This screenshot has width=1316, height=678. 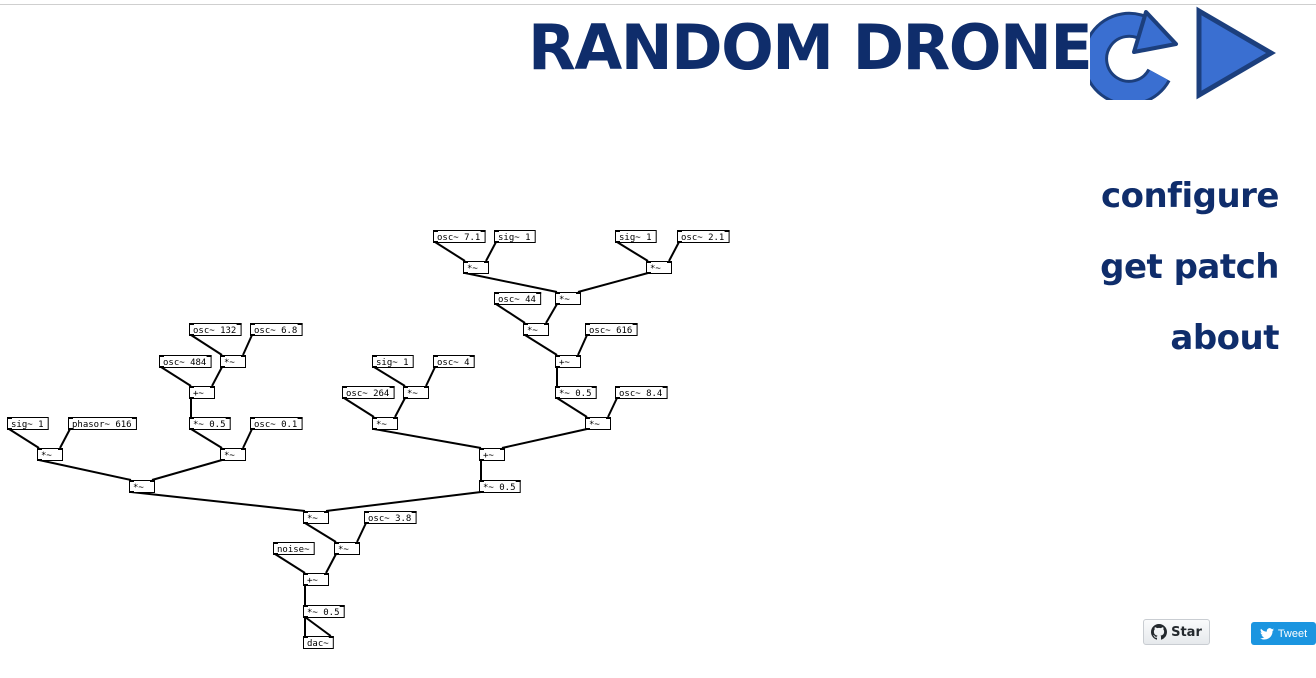 I want to click on tweet-button: Tweet, so click(x=1283, y=633).